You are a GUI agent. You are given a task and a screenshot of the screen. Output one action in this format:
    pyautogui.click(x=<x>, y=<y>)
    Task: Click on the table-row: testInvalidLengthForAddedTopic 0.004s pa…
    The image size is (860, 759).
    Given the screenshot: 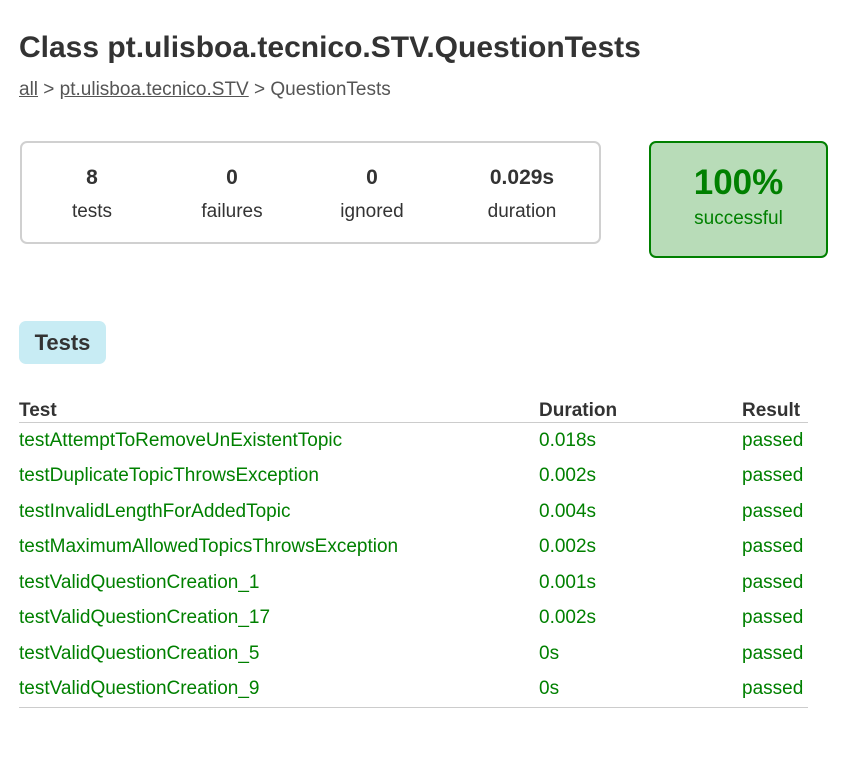 What is the action you would take?
    pyautogui.click(x=413, y=512)
    